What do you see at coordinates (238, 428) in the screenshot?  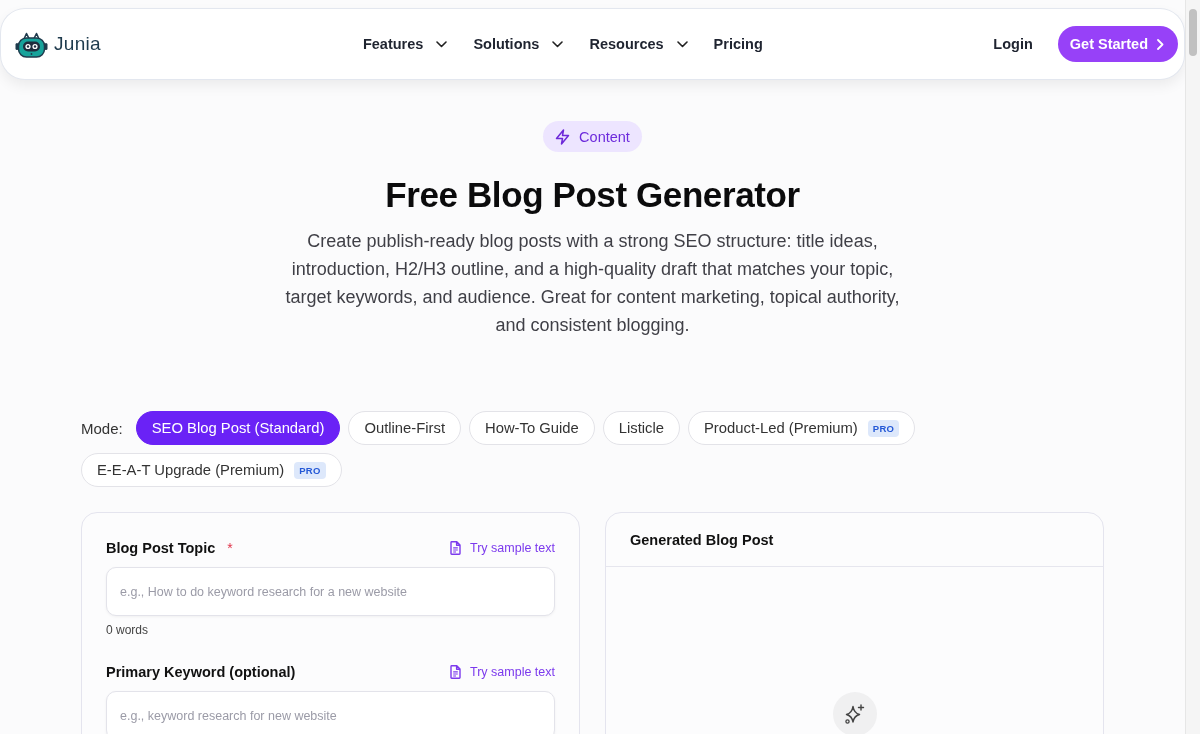 I see `mode-option: SEO Blog Post (Standard)` at bounding box center [238, 428].